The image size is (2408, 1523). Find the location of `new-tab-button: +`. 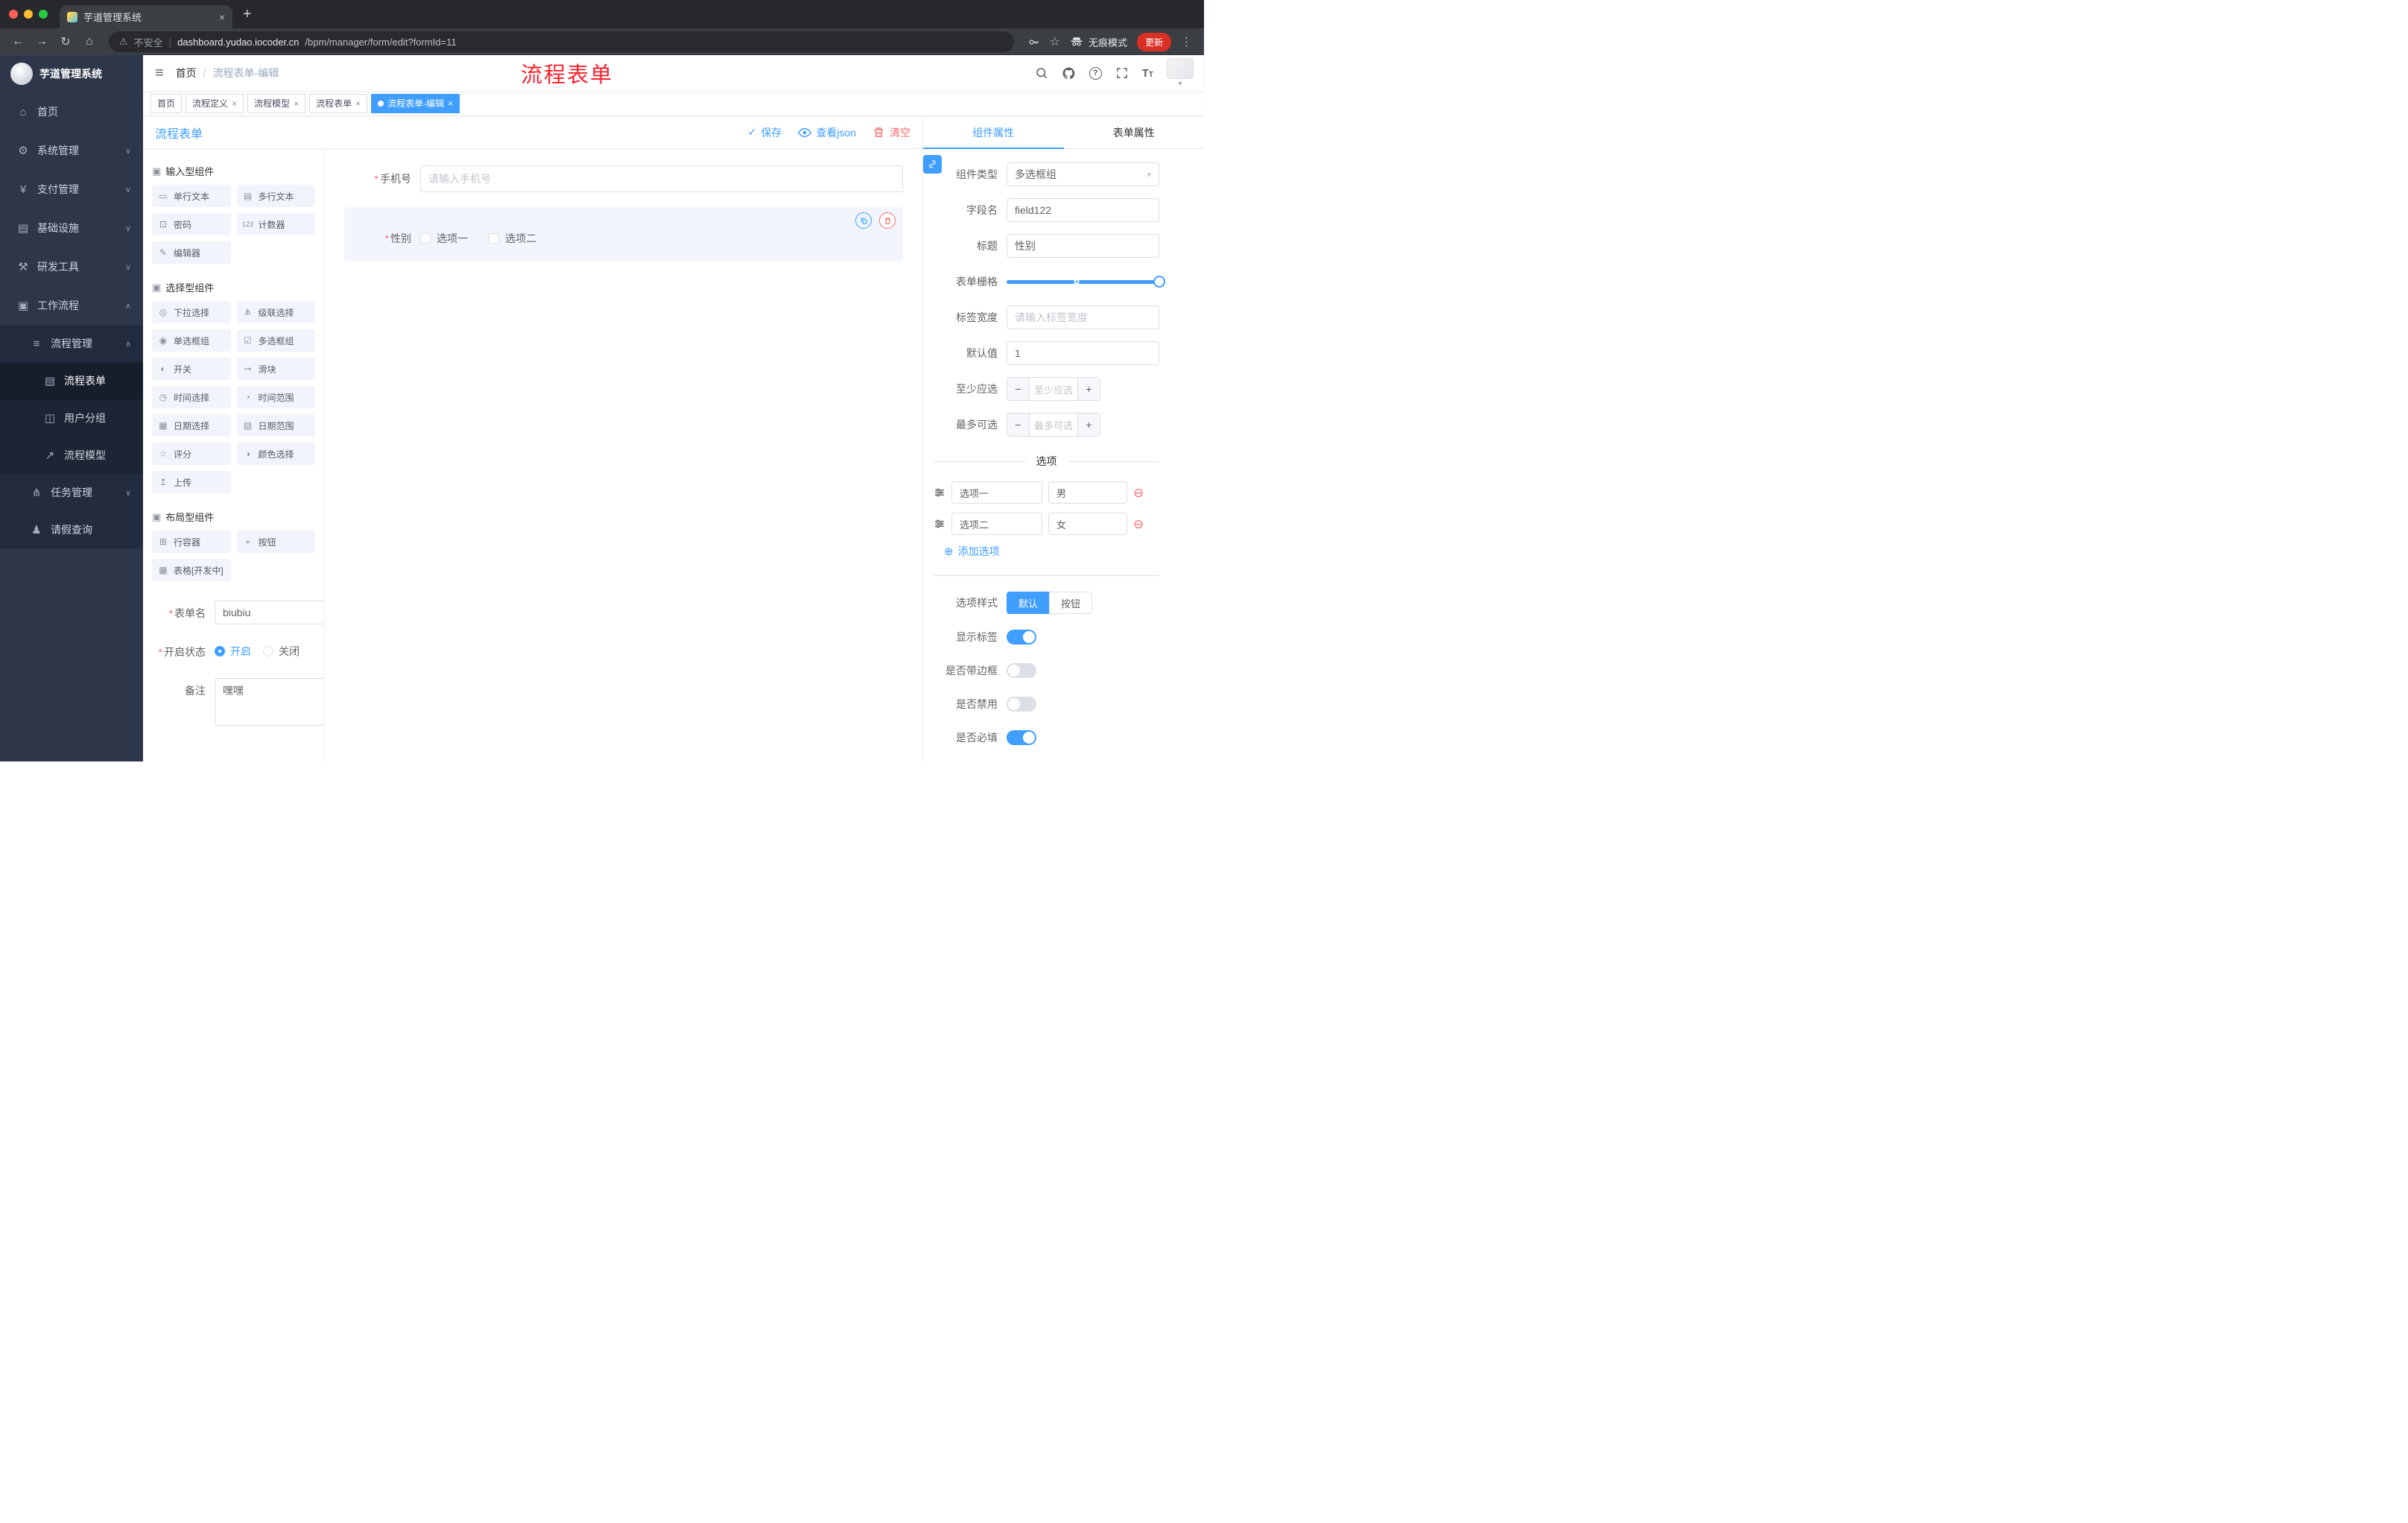

new-tab-button: + is located at coordinates (247, 15).